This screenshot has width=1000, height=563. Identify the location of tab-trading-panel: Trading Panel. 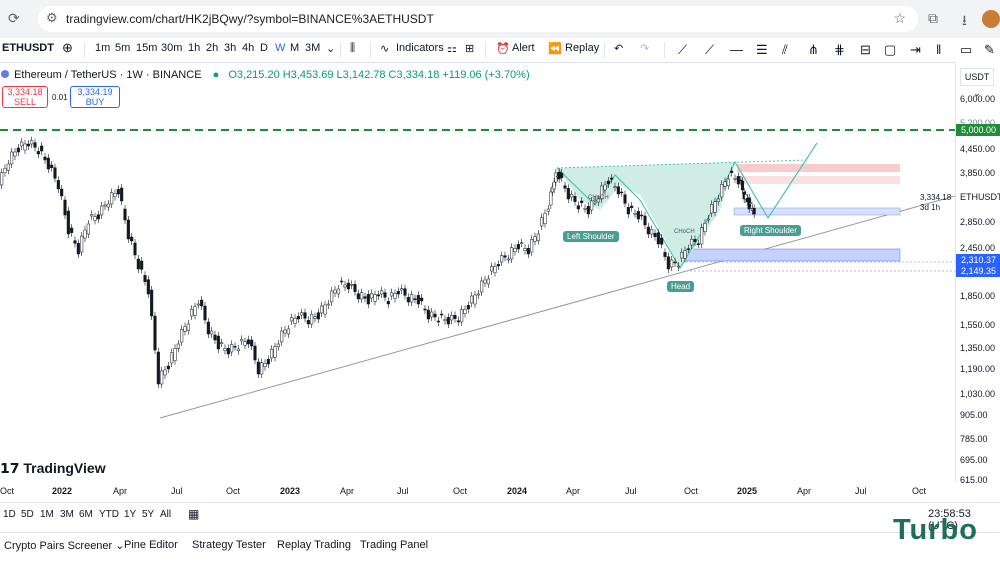
(394, 545).